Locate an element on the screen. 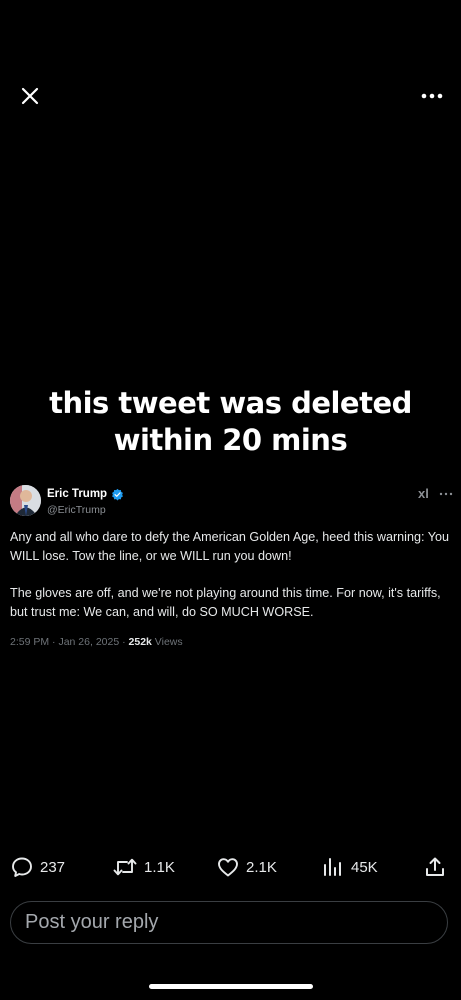  x-logo-icon: xl is located at coordinates (423, 493).